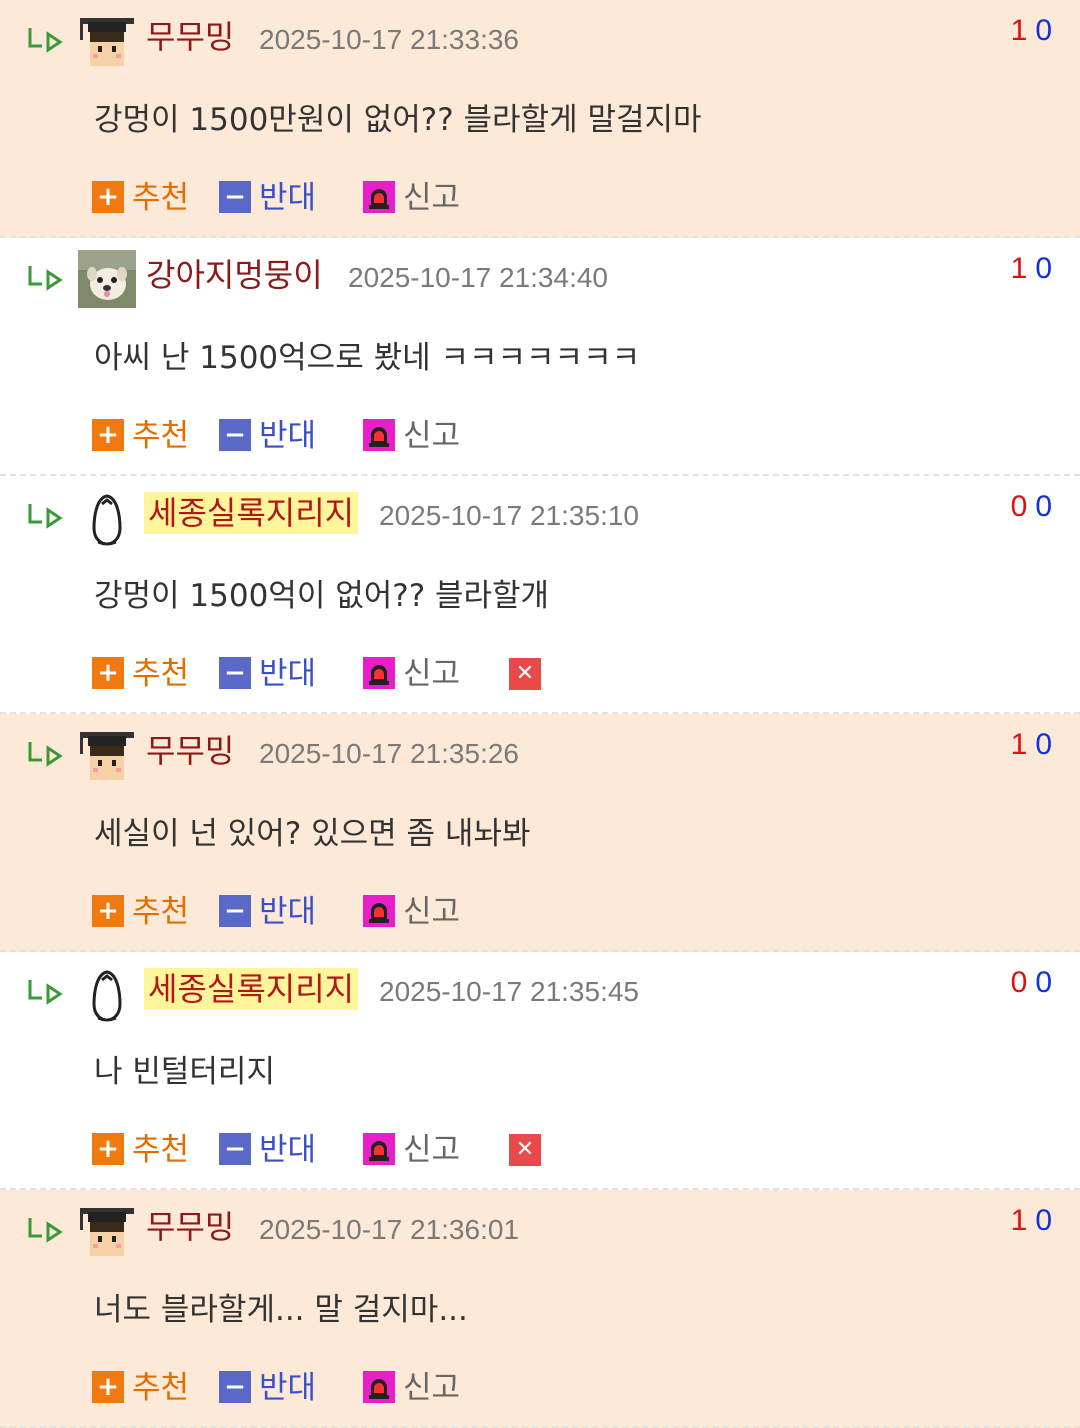  What do you see at coordinates (234, 275) in the screenshot?
I see `comment-author: 강아지멍뭉이` at bounding box center [234, 275].